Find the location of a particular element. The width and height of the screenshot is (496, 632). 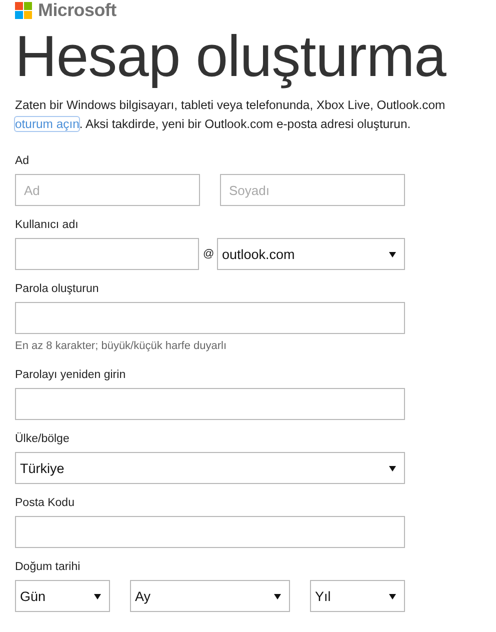

dropdown: Türkiye is located at coordinates (210, 468).